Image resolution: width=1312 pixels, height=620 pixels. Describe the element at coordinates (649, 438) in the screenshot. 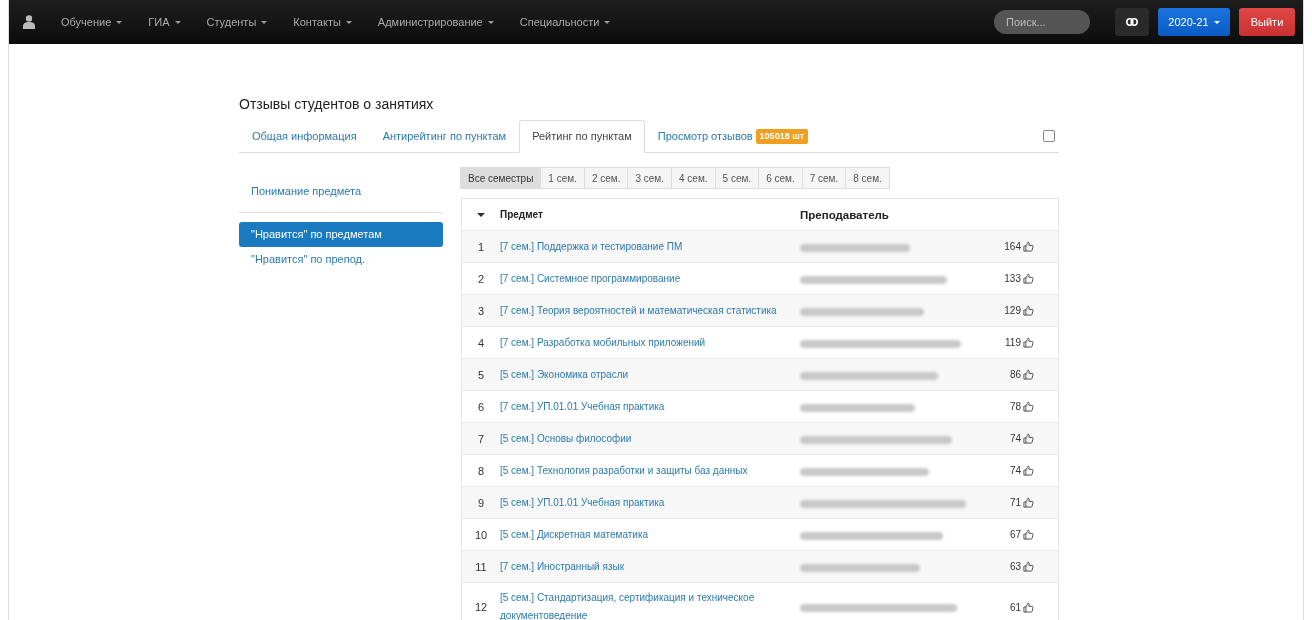

I see `subject-link: [5 сем.] Основы философии` at that location.